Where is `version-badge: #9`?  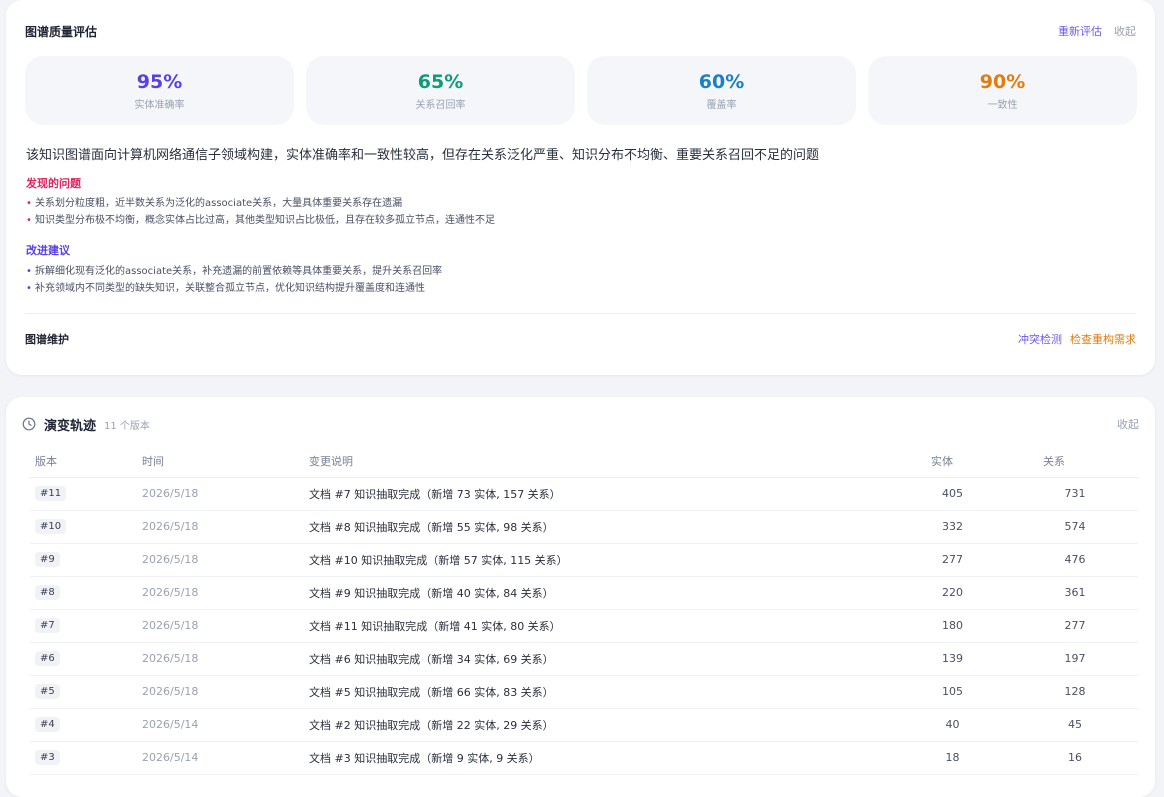
version-badge: #9 is located at coordinates (47, 559).